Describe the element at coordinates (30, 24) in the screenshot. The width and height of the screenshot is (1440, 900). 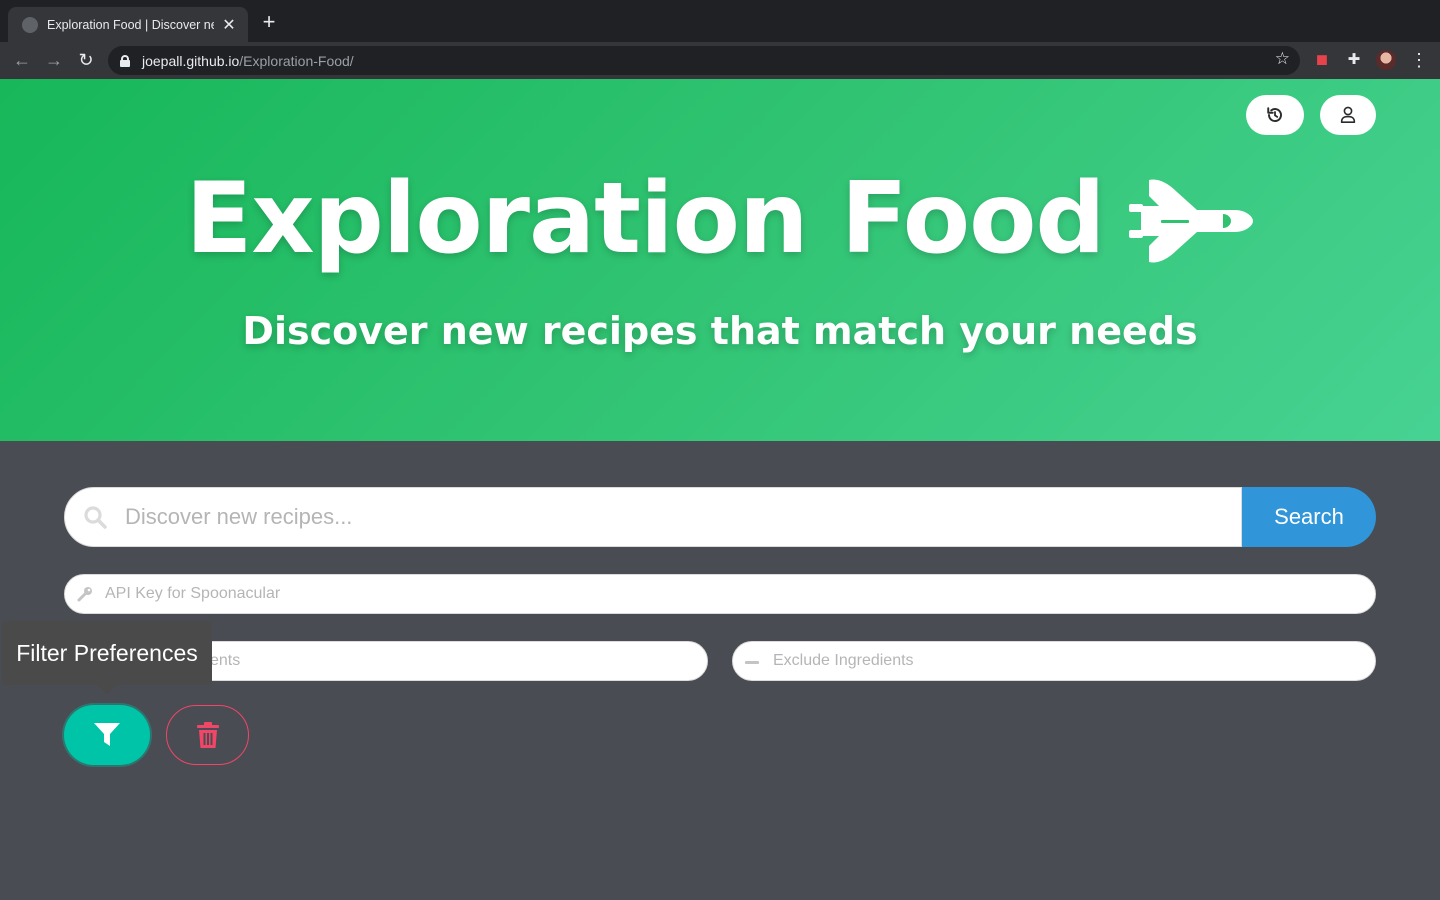
I see `globe-icon` at that location.